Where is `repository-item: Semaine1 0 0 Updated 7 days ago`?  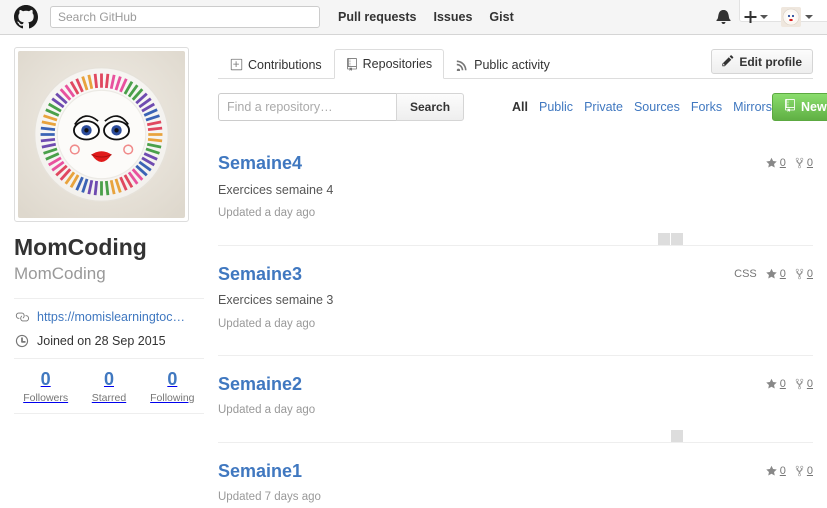 repository-item: Semaine1 0 0 Updated 7 days ago is located at coordinates (515, 475).